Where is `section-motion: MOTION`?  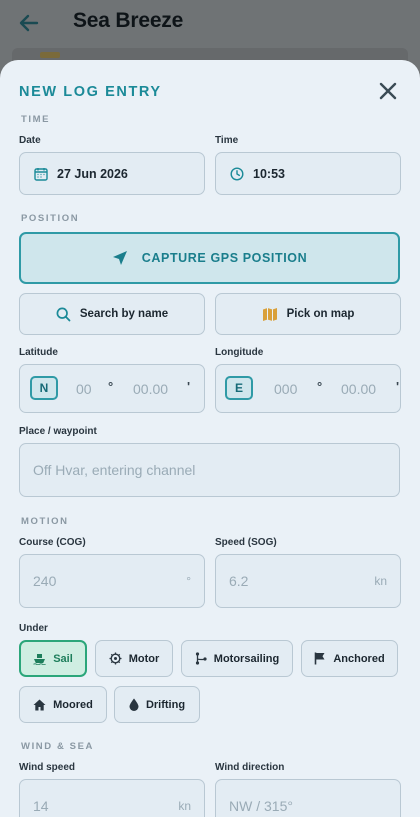 section-motion: MOTION is located at coordinates (45, 521).